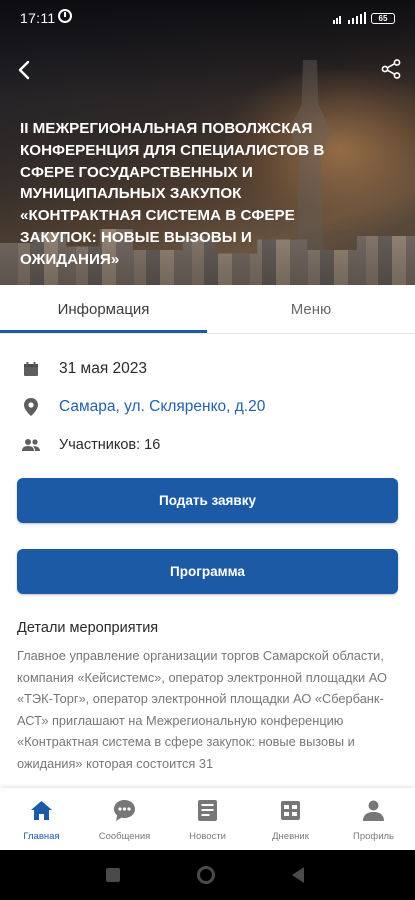 The width and height of the screenshot is (415, 900). Describe the element at coordinates (31, 445) in the screenshot. I see `people-icon` at that location.